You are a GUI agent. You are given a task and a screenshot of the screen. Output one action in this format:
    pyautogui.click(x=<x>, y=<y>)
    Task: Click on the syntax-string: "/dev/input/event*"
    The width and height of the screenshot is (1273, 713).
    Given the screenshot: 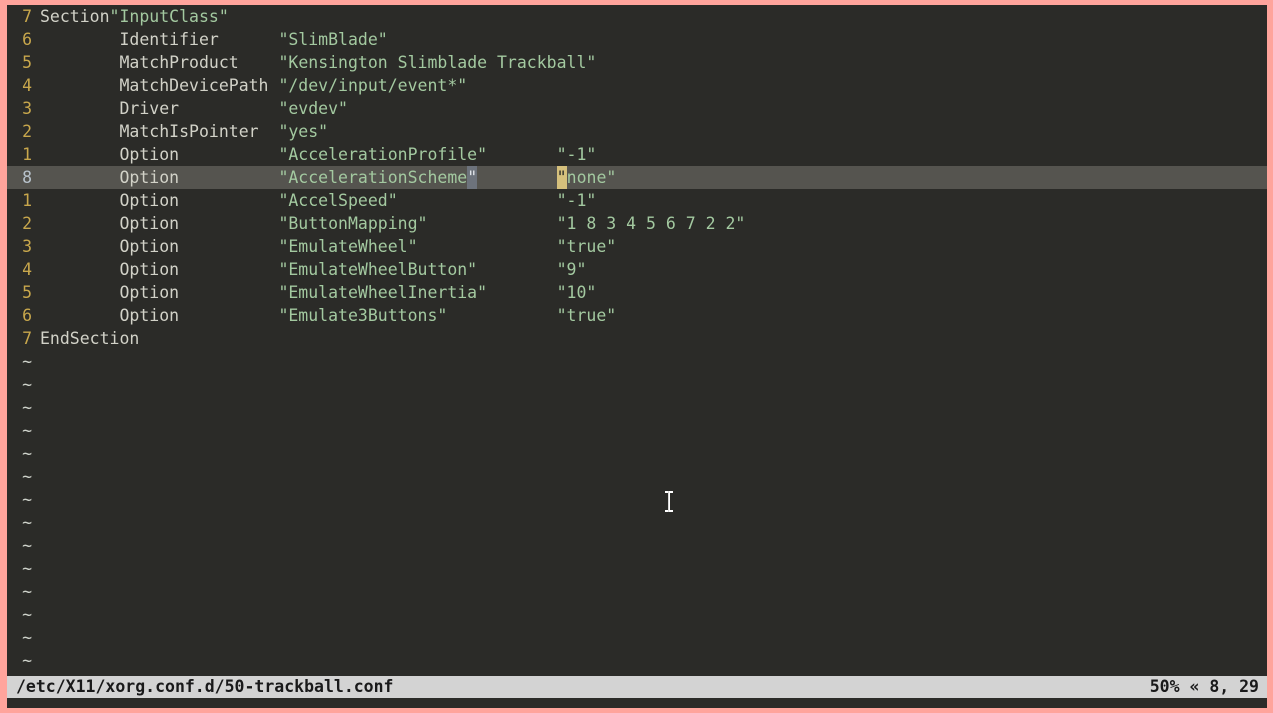 What is the action you would take?
    pyautogui.click(x=373, y=85)
    